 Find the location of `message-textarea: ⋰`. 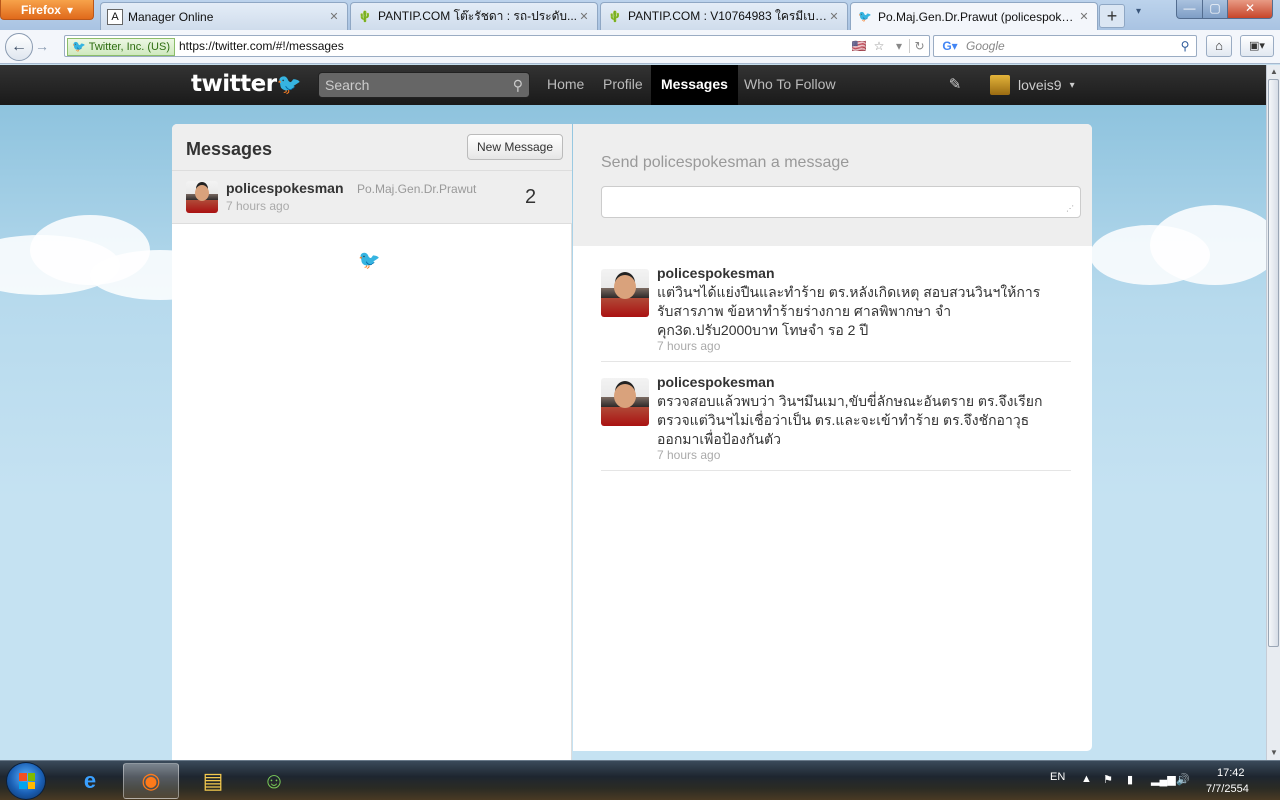

message-textarea: ⋰ is located at coordinates (841, 202).